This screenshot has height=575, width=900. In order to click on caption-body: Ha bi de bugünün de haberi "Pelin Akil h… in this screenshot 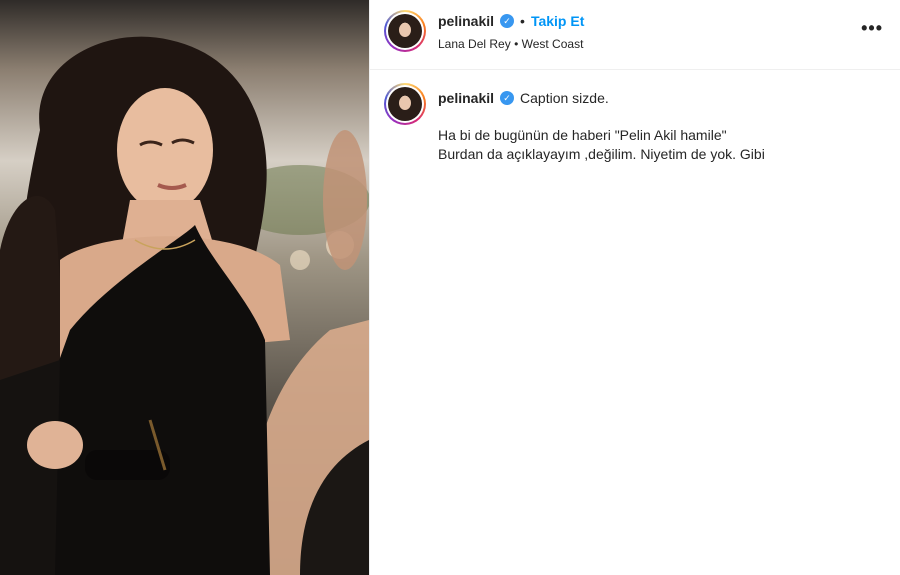, I will do `click(658, 145)`.